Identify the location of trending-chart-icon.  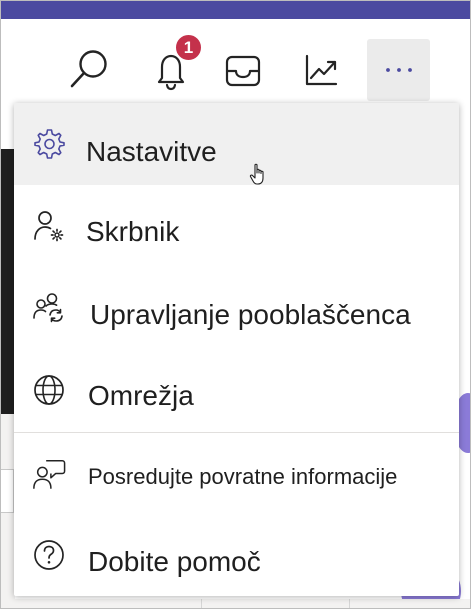
(321, 70).